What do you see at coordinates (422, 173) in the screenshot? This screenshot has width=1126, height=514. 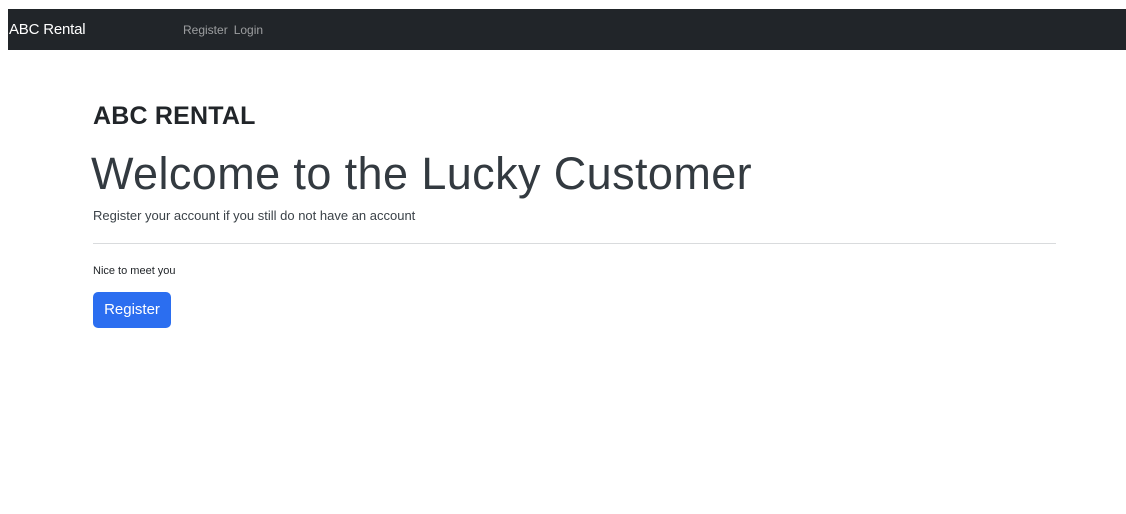 I see `welcome-title: Welcome to the Lucky Customer` at bounding box center [422, 173].